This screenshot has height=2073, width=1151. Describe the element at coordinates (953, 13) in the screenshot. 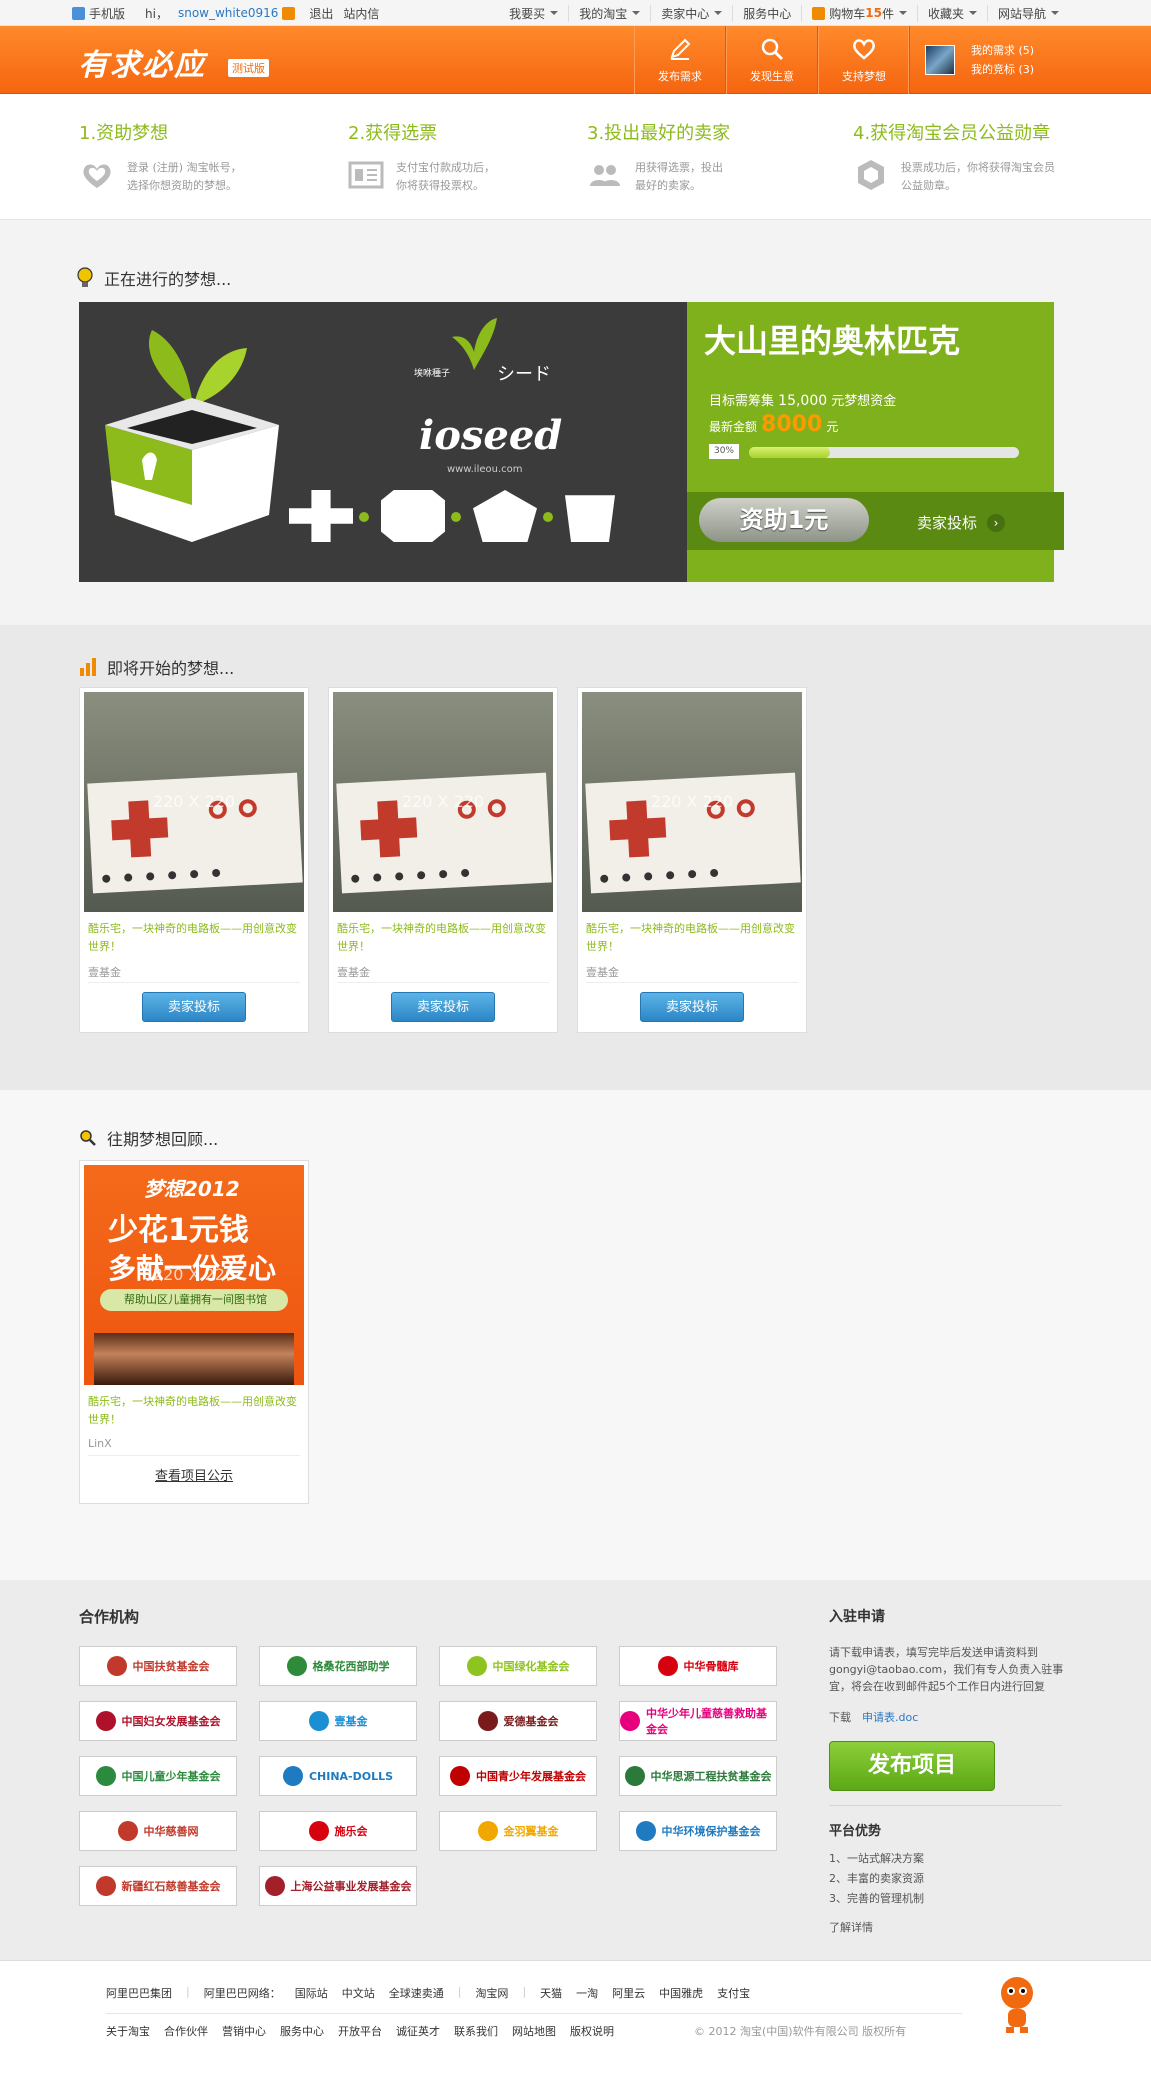

I see `menu-favorites: 收藏夹` at that location.